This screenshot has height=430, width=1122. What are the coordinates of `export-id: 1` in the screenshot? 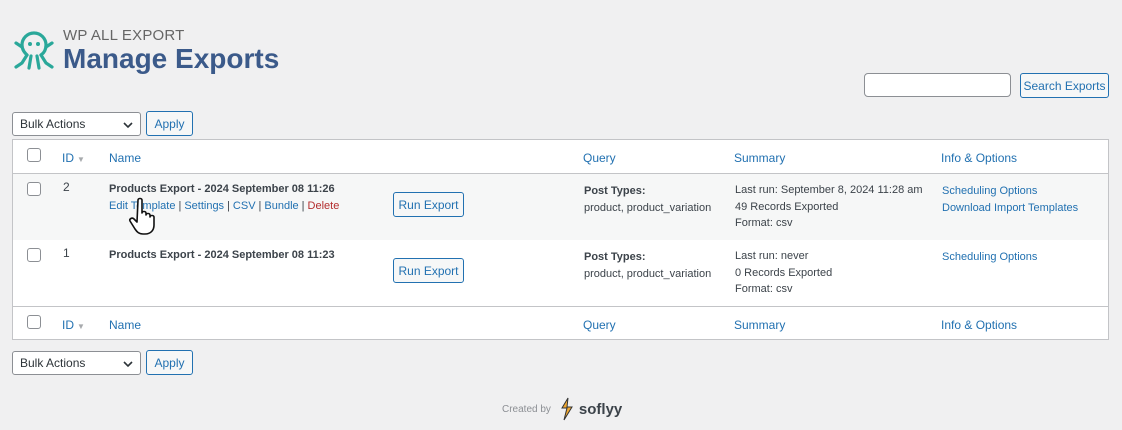 It's located at (66, 253).